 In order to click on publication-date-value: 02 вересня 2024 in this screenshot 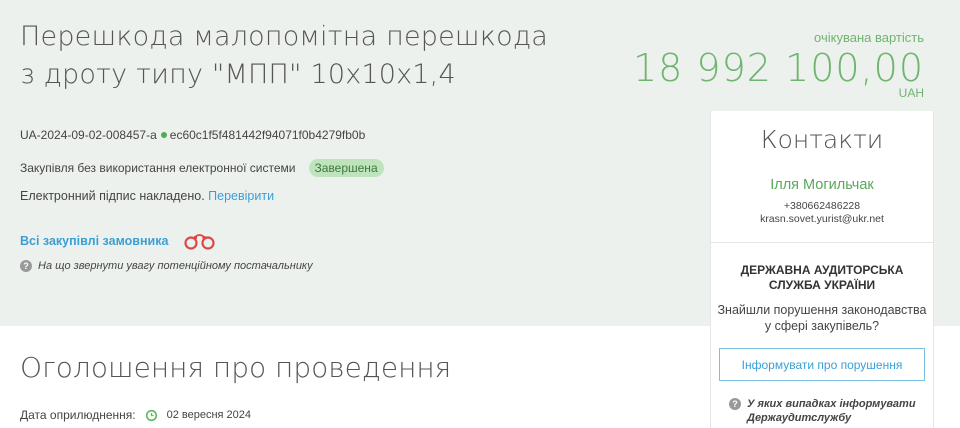, I will do `click(209, 415)`.